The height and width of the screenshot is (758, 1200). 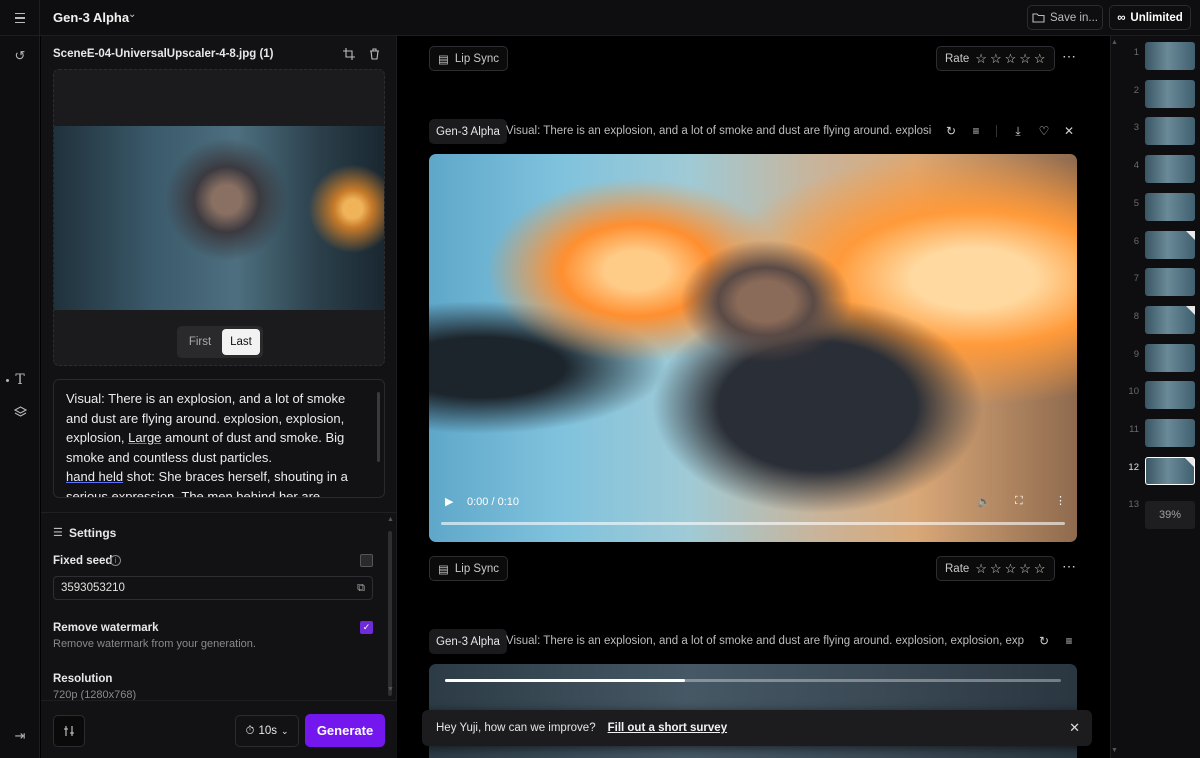 I want to click on volume-icon: 🔈, so click(x=984, y=501).